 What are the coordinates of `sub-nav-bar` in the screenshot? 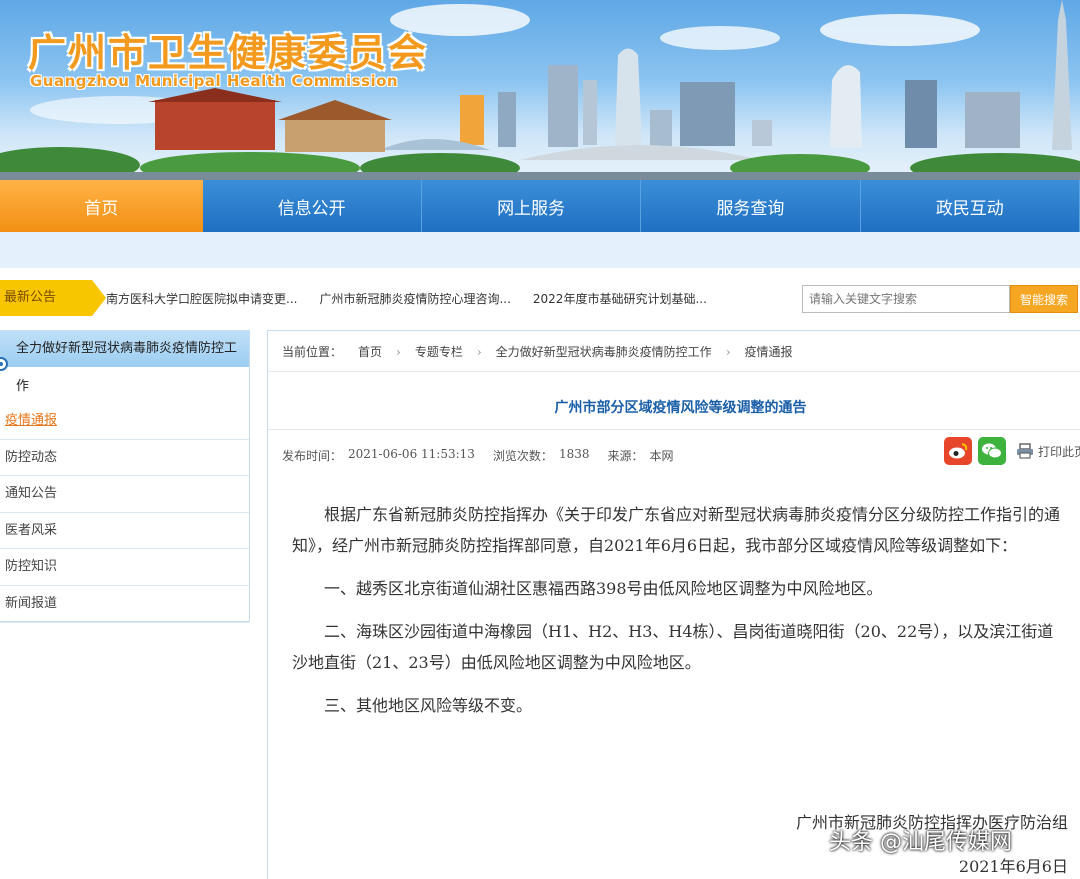 It's located at (540, 250).